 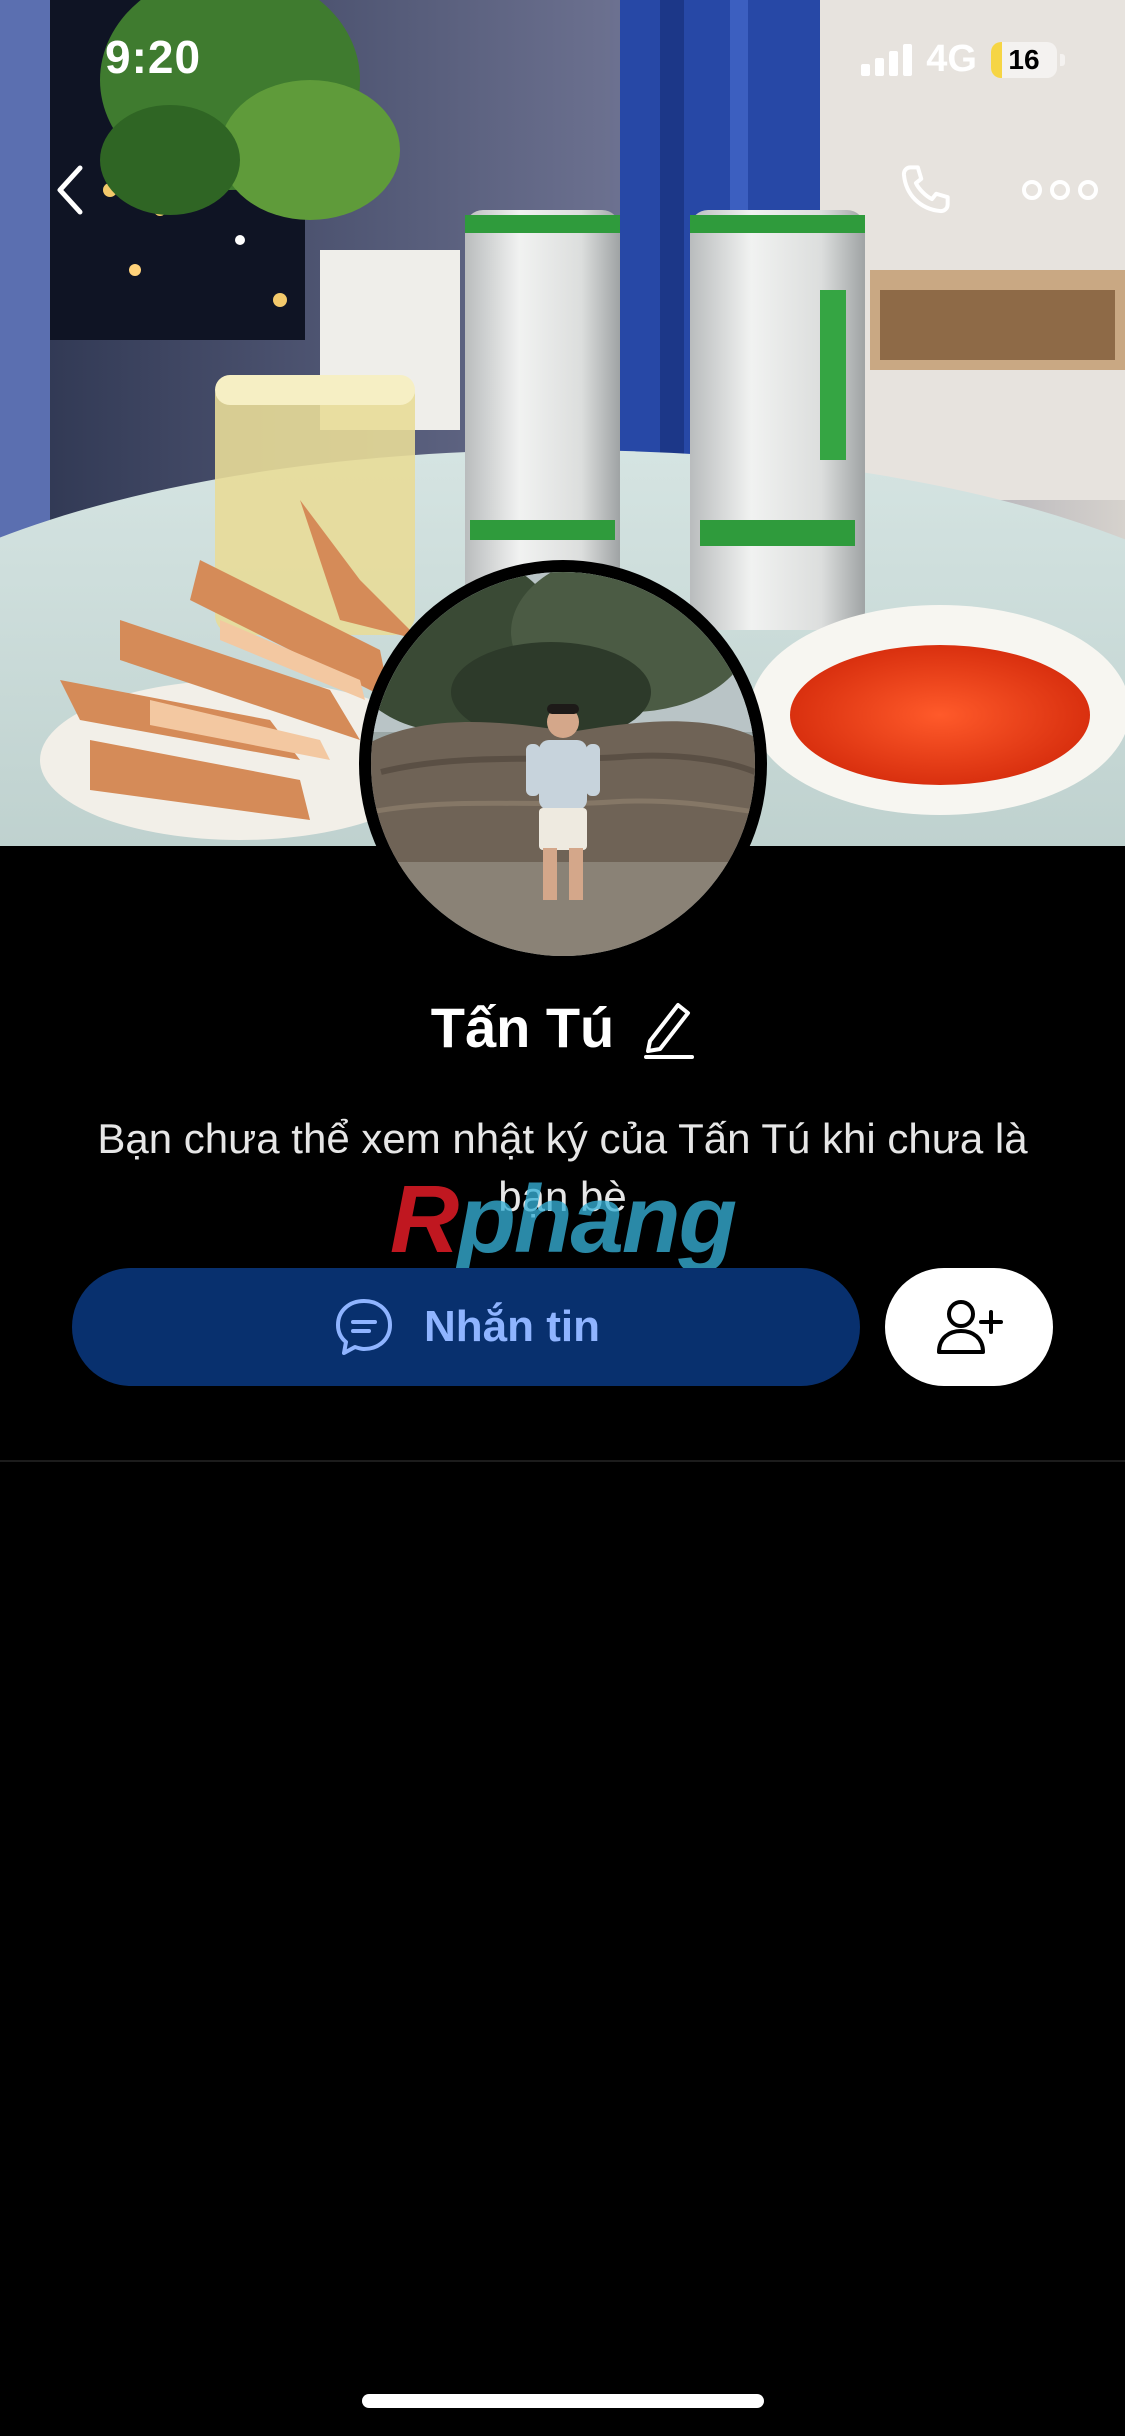 I want to click on chevron-left-icon, so click(x=70, y=190).